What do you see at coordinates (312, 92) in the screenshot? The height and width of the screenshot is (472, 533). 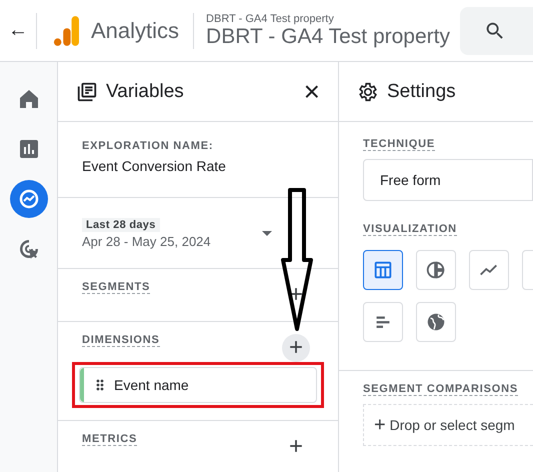 I see `close-button: ×` at bounding box center [312, 92].